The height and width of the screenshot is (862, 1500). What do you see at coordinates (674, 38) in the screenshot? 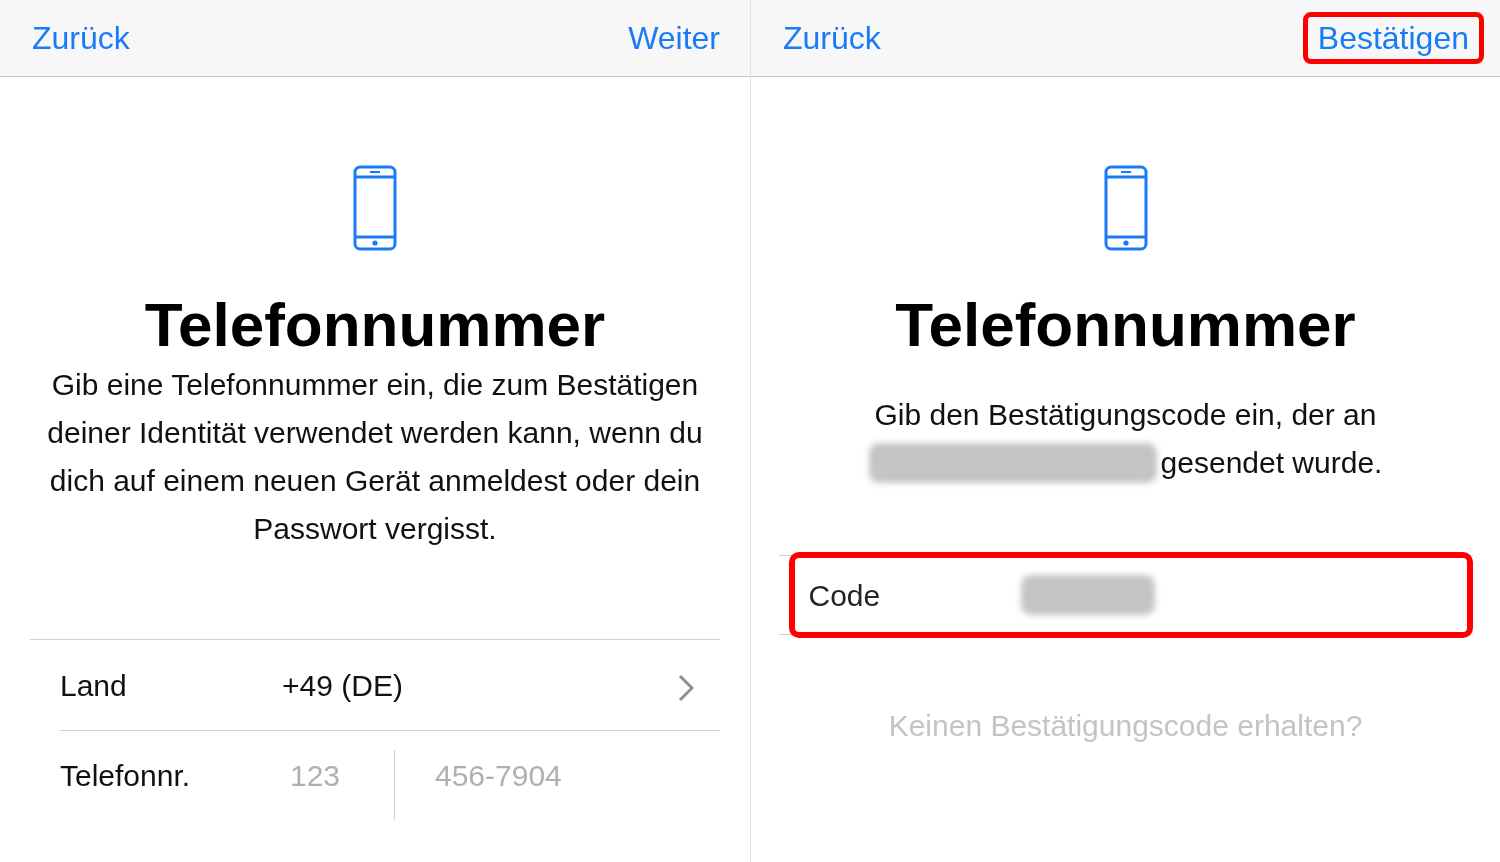
I see `next-button: Weiter` at bounding box center [674, 38].